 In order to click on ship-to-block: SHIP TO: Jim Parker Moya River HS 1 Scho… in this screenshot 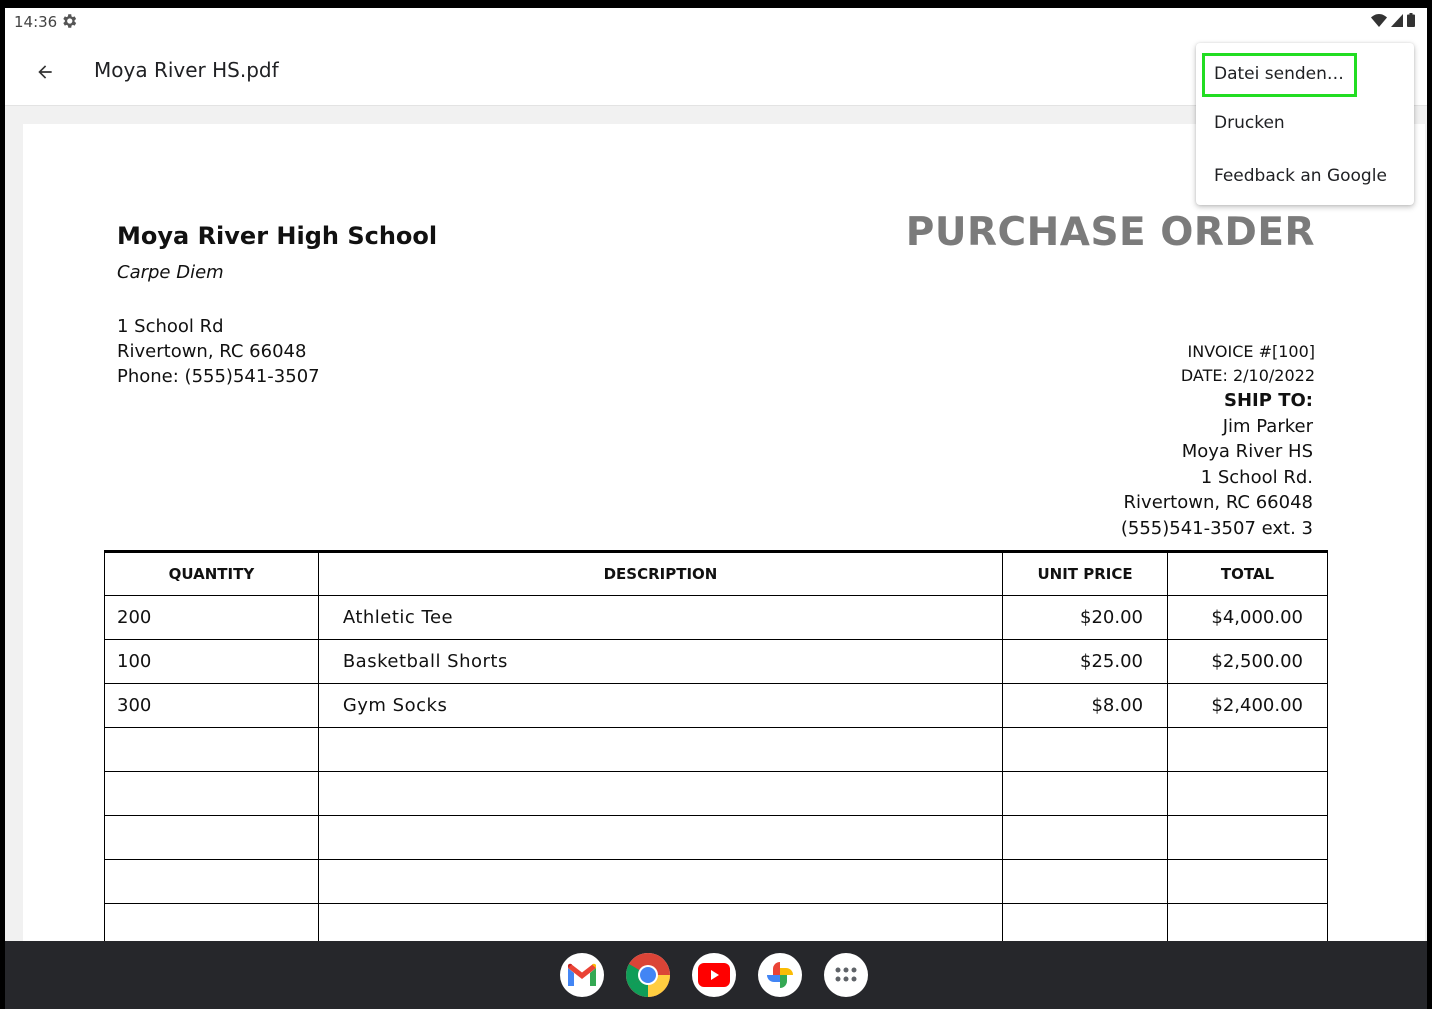, I will do `click(1217, 464)`.